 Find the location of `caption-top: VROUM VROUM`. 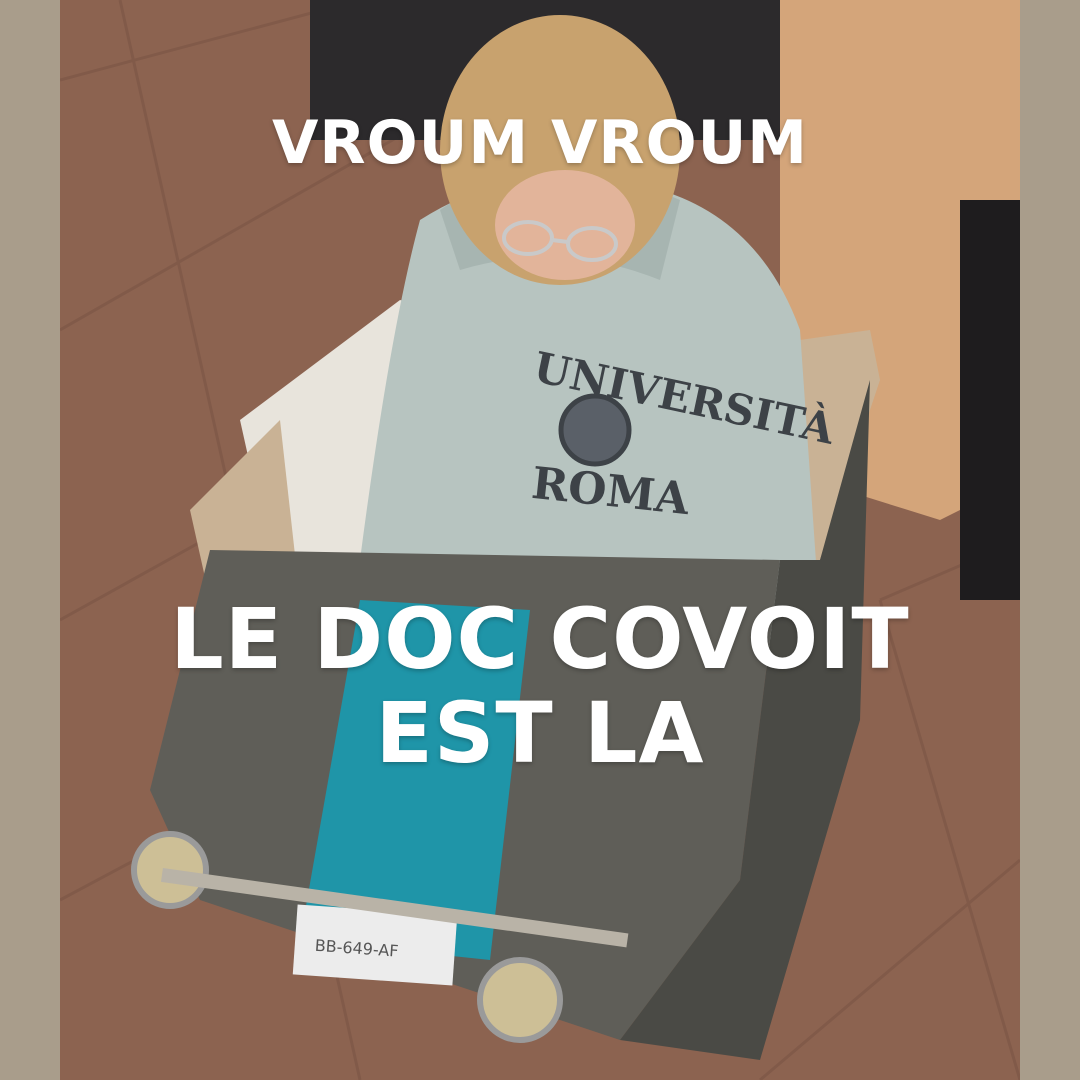

caption-top: VROUM VROUM is located at coordinates (540, 143).